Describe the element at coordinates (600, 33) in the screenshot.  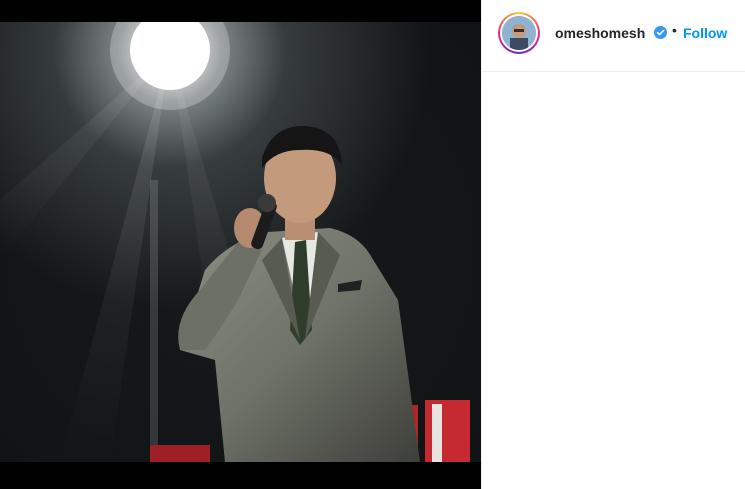
I see `username-link: omeshomesh` at that location.